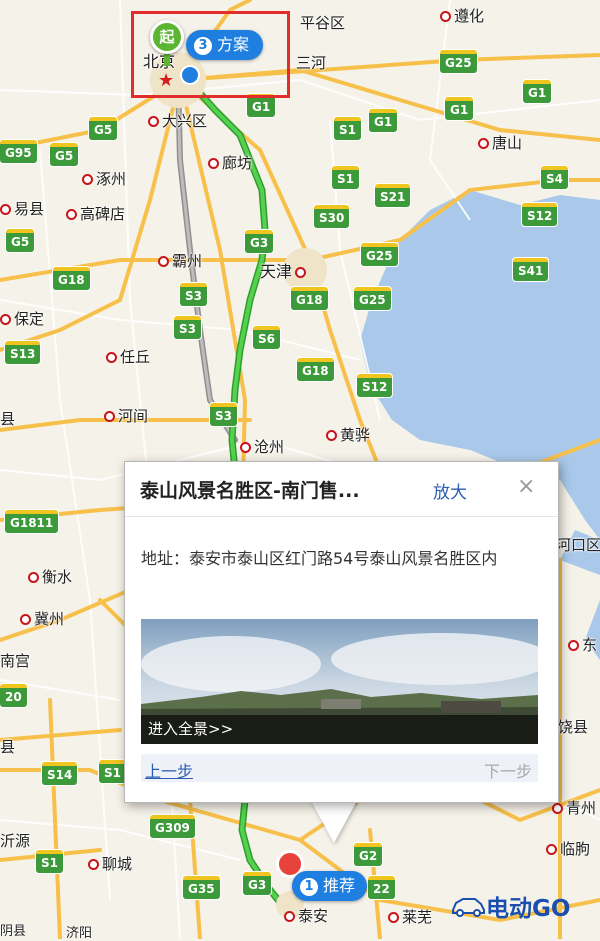 The height and width of the screenshot is (941, 600). I want to click on recommended-route-badge: 1 推荐, so click(330, 886).